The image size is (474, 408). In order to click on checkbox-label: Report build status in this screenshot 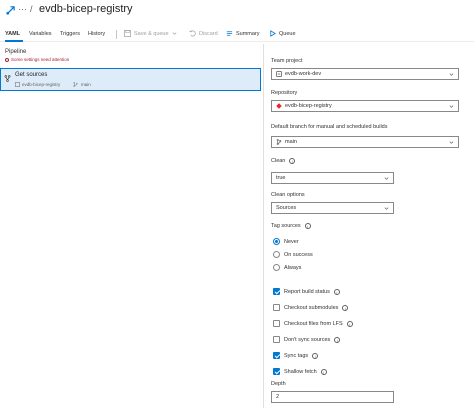, I will do `click(307, 291)`.